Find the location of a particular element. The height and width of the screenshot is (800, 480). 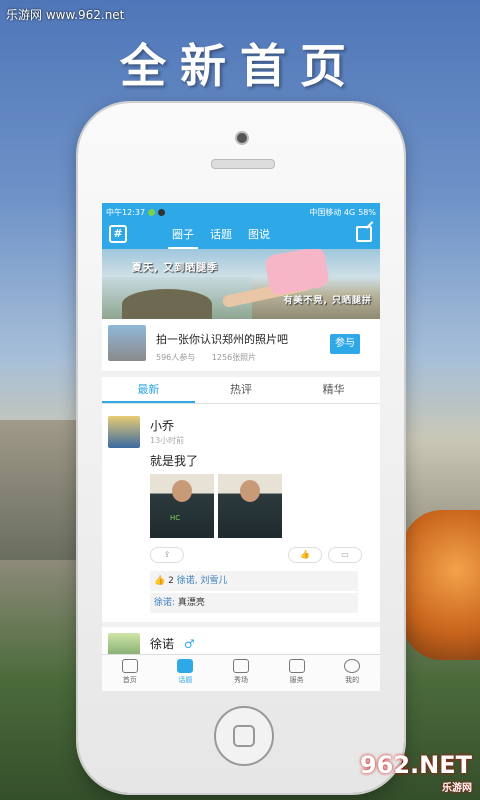

brand-watermark: 962.NET 乐游网 is located at coordinates (416, 772).